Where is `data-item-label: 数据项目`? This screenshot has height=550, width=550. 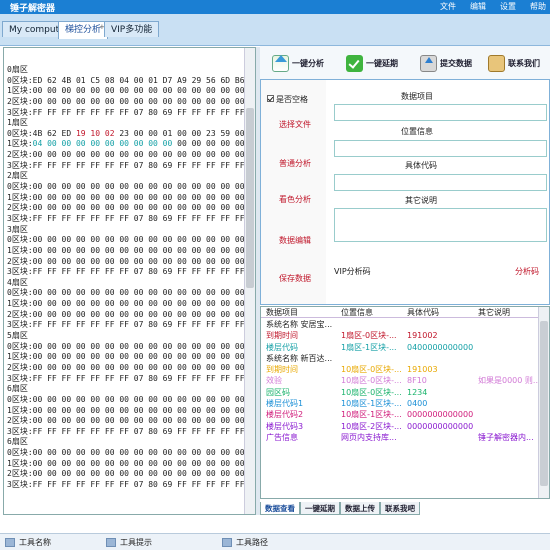
data-item-label: 数据项目 is located at coordinates (417, 96).